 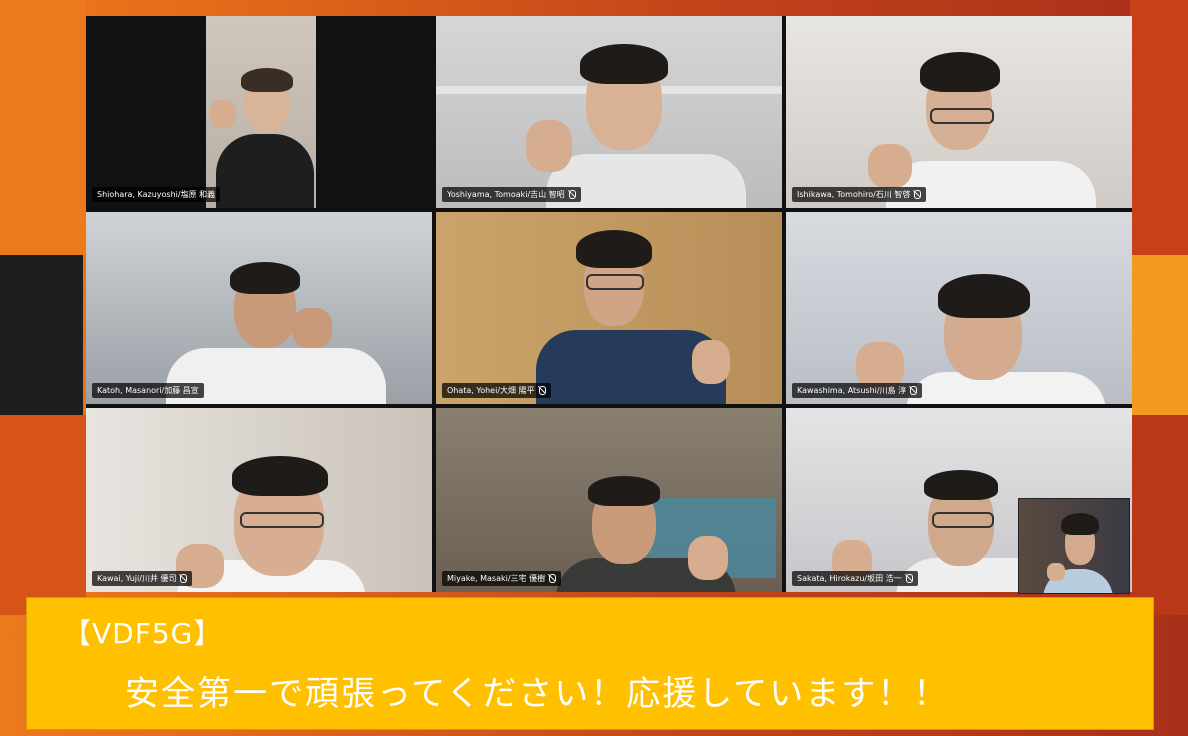 I want to click on participant-name: Miyake, Masaki/三宅 優樹, so click(x=496, y=578).